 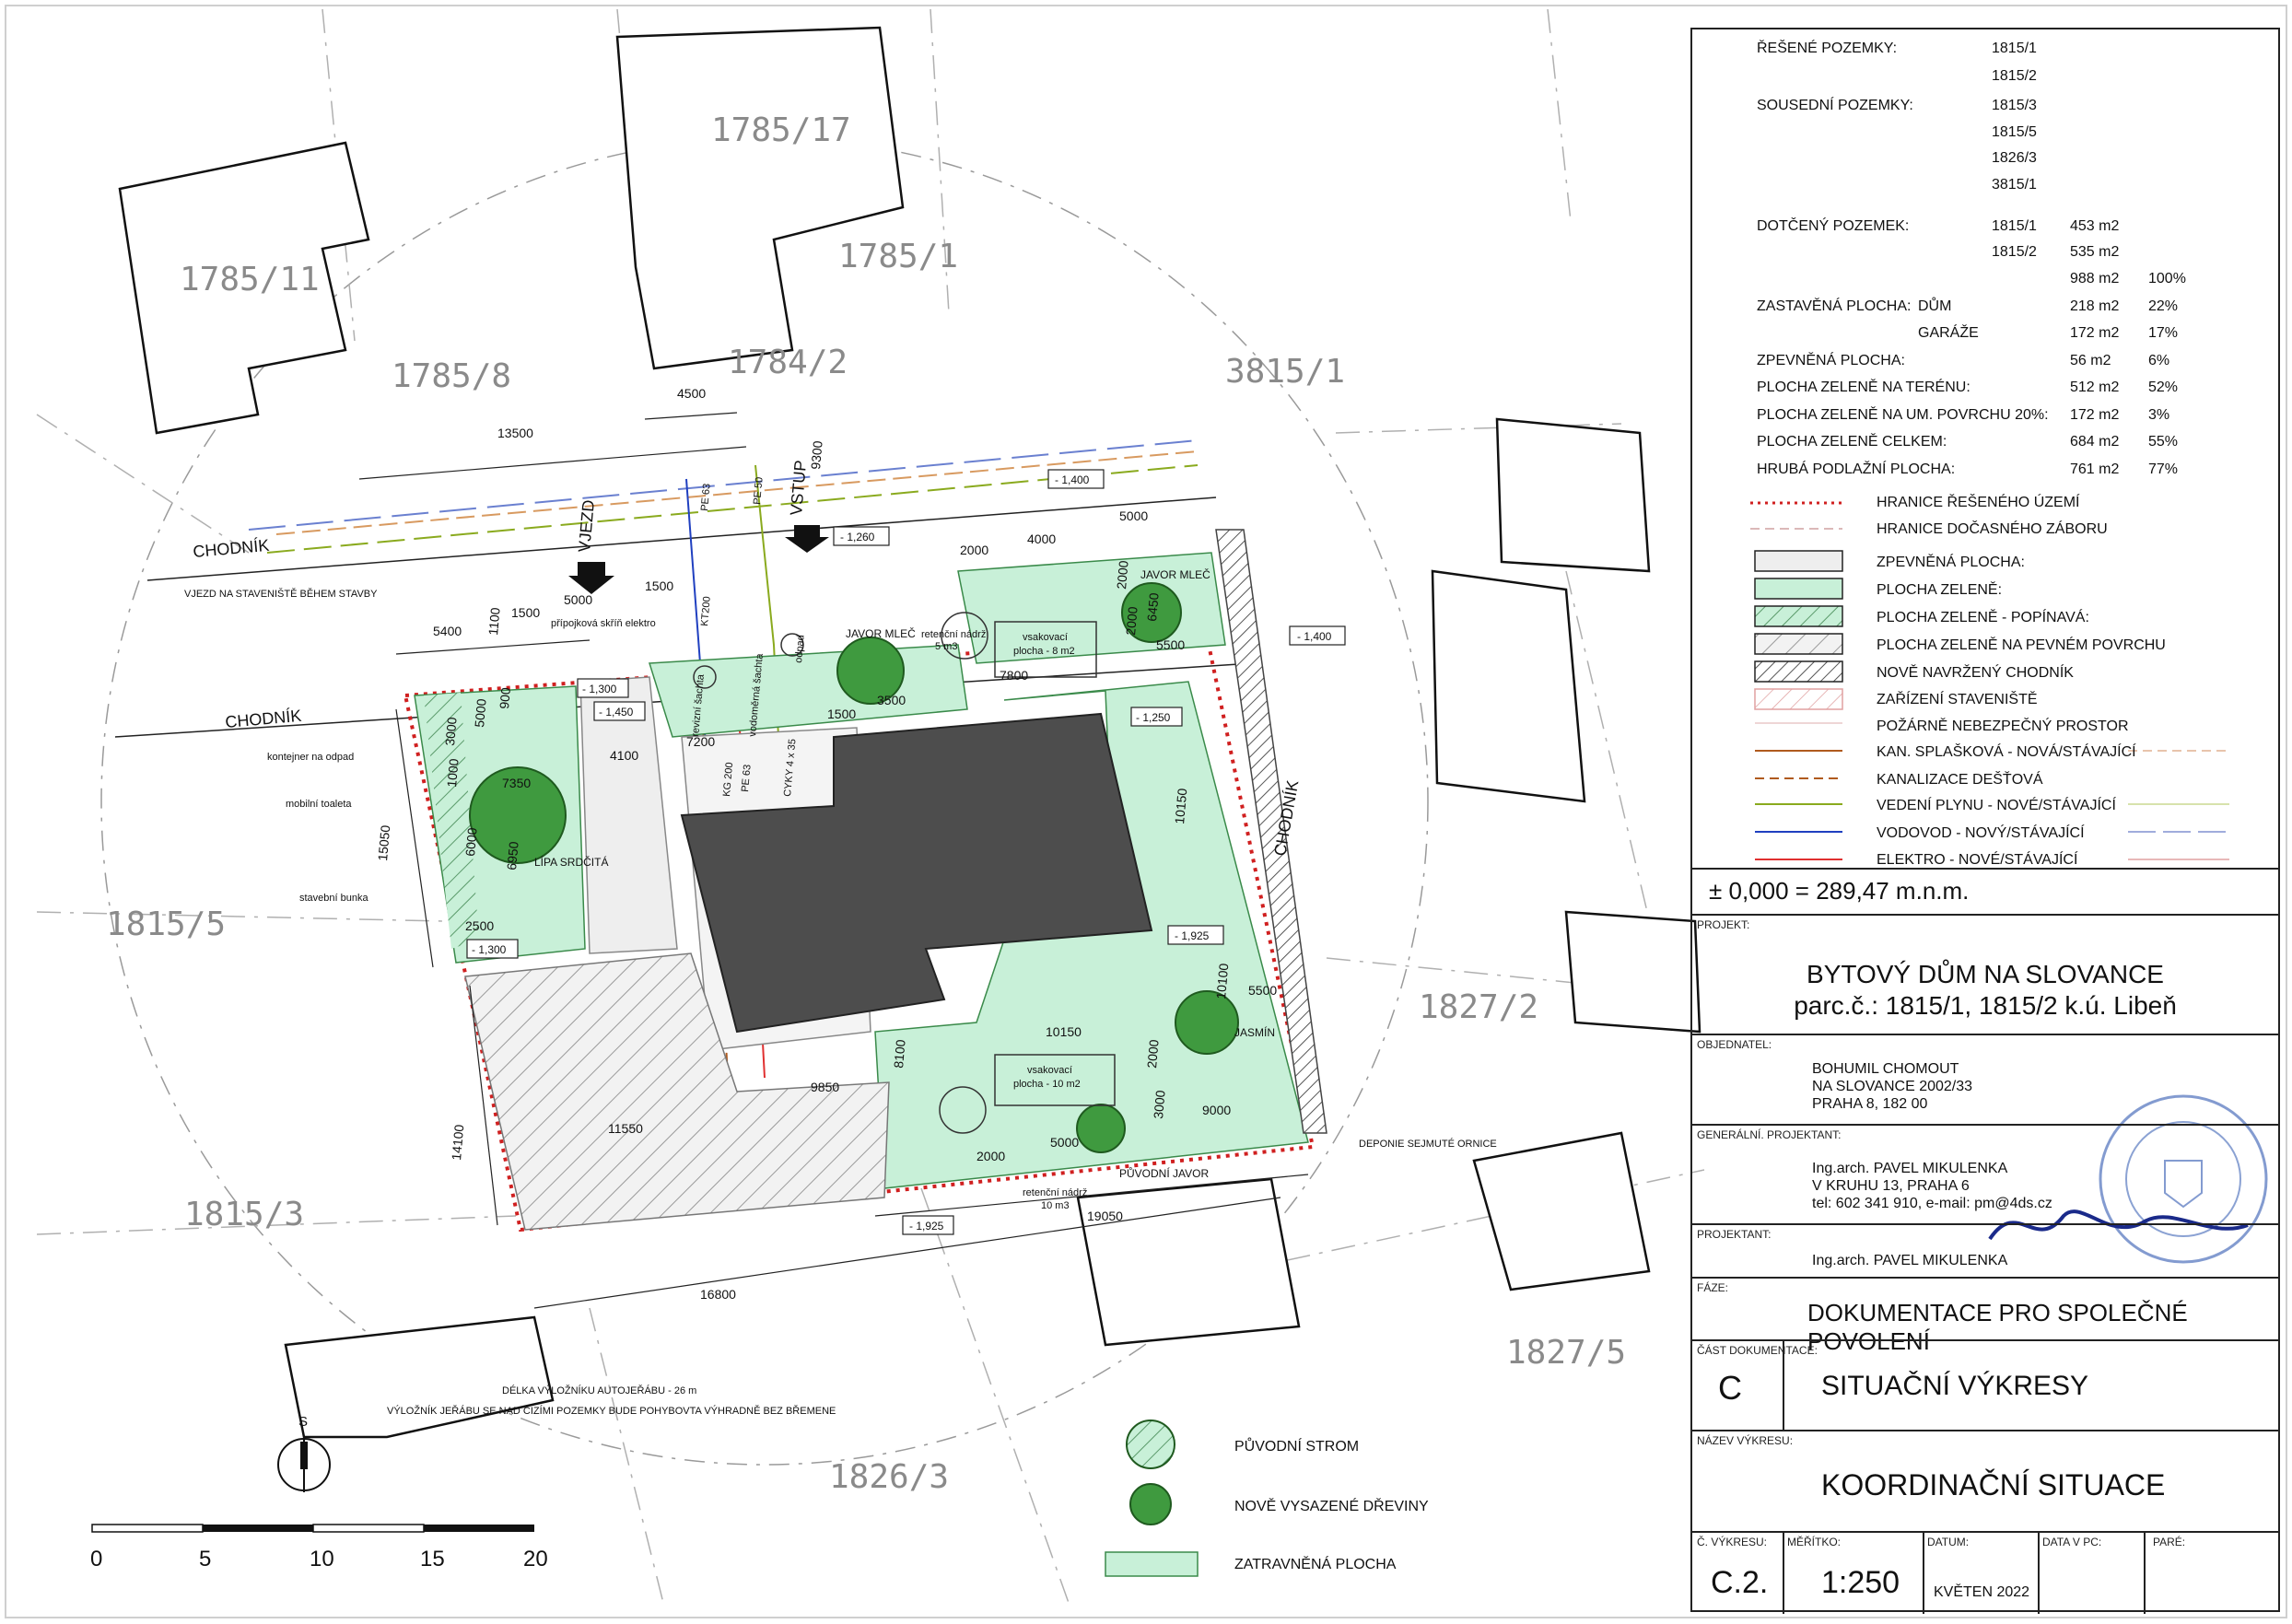 I want to click on projektant-header: PROJEKTANT:, so click(x=1735, y=1234).